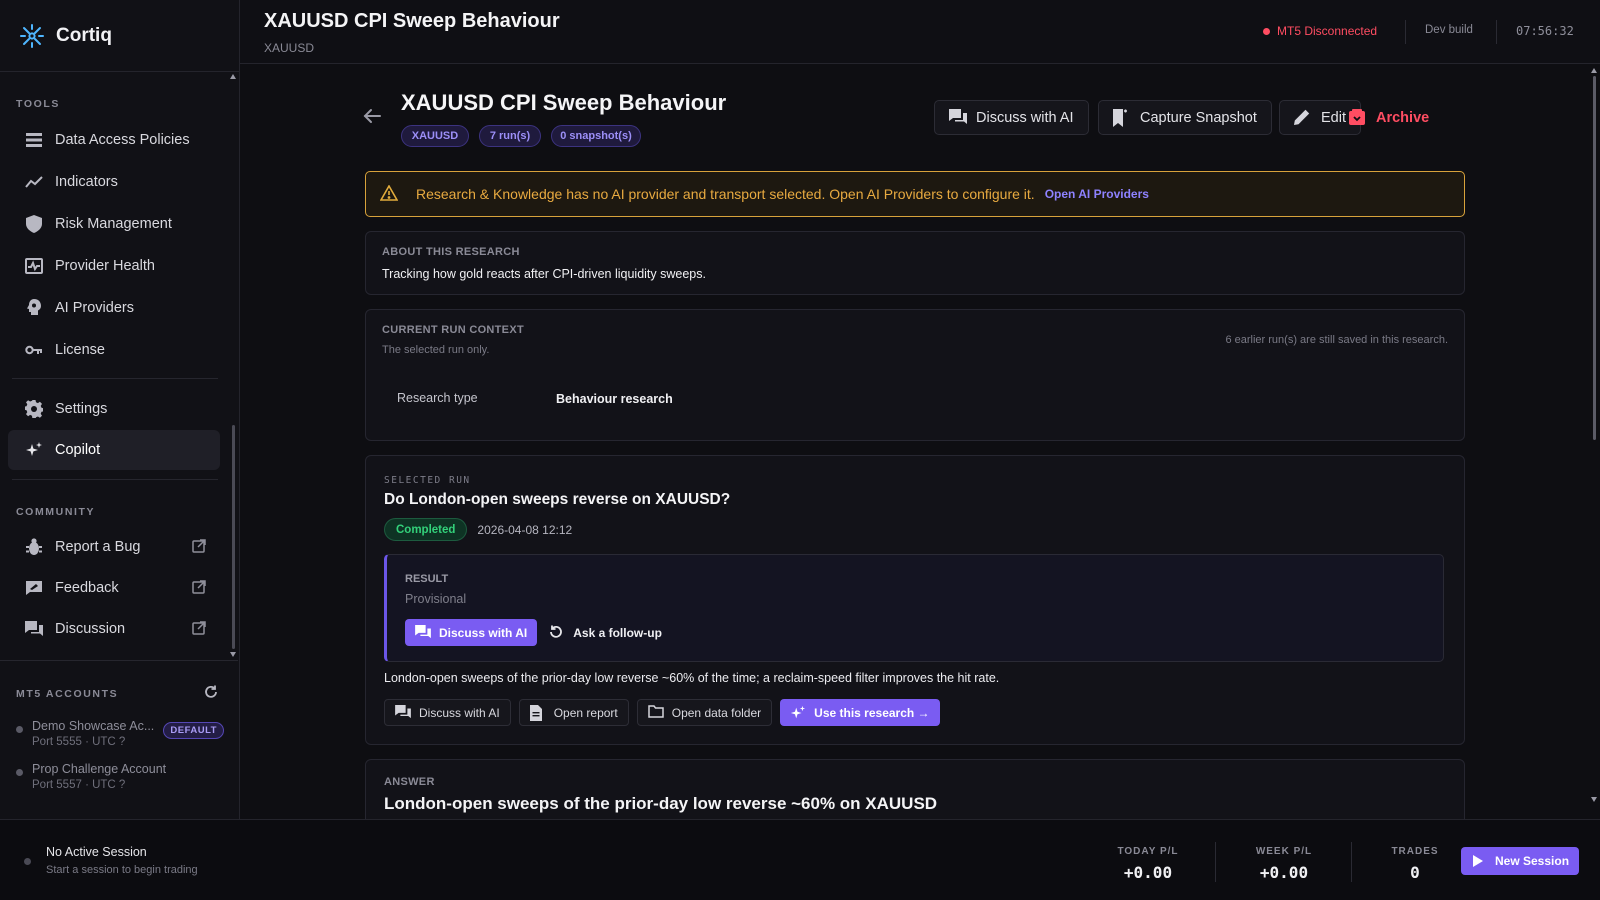 Image resolution: width=1600 pixels, height=900 pixels. Describe the element at coordinates (471, 632) in the screenshot. I see `result-discuss-button: Discuss with AI` at that location.